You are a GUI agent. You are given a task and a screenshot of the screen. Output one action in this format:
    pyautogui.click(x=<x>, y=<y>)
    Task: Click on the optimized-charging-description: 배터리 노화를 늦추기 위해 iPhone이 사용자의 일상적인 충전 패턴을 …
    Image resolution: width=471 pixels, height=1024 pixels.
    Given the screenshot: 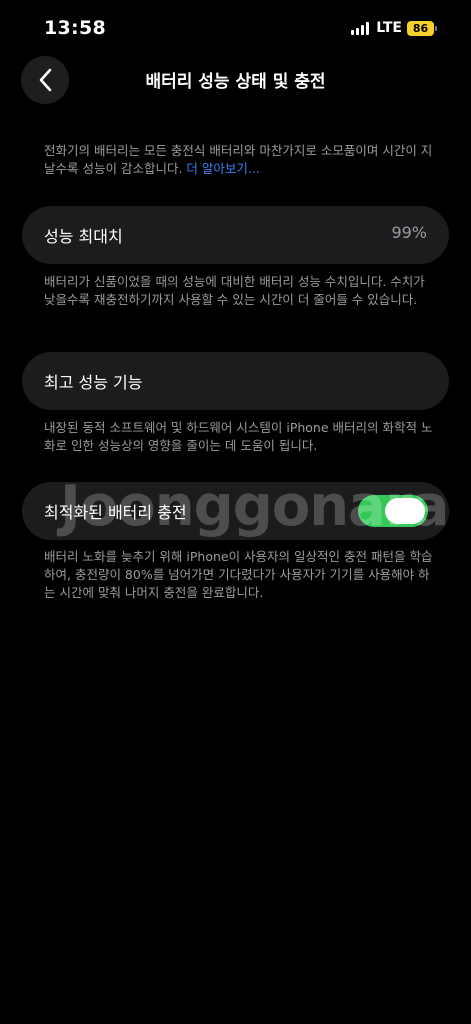 What is the action you would take?
    pyautogui.click(x=238, y=574)
    